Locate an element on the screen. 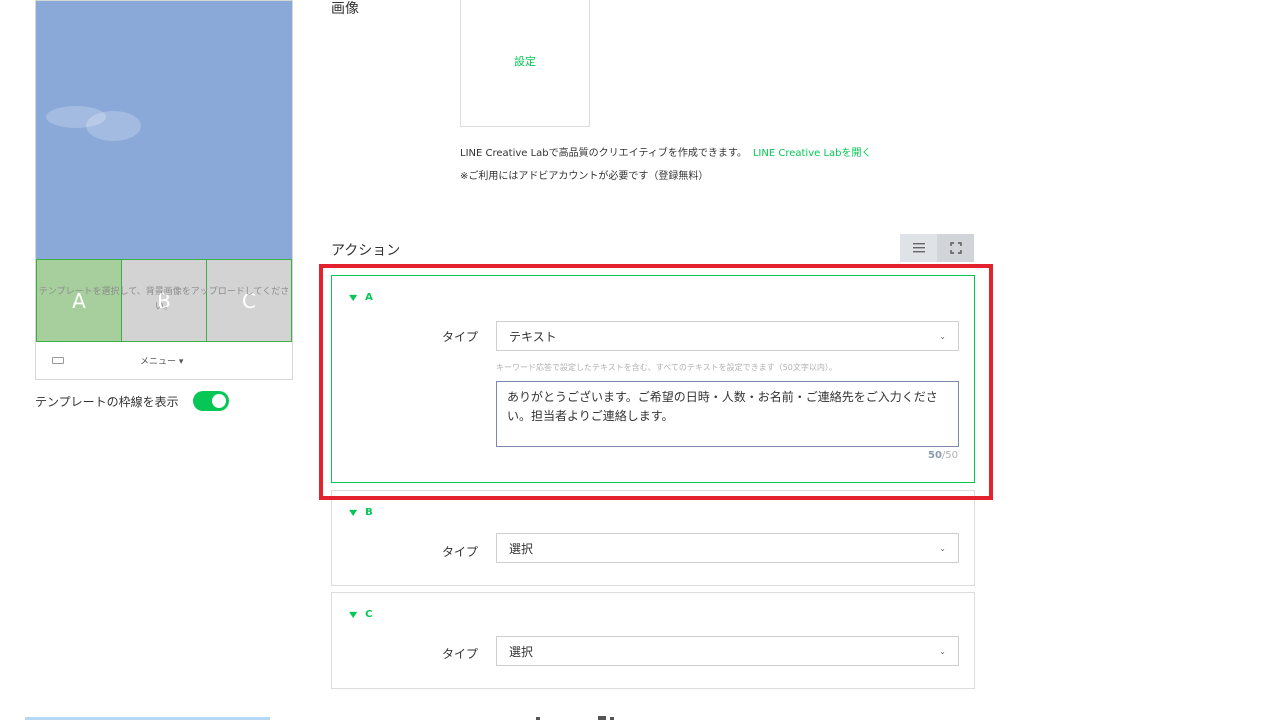 This screenshot has width=1280, height=720. menu-label: メニュー ▾ is located at coordinates (162, 362).